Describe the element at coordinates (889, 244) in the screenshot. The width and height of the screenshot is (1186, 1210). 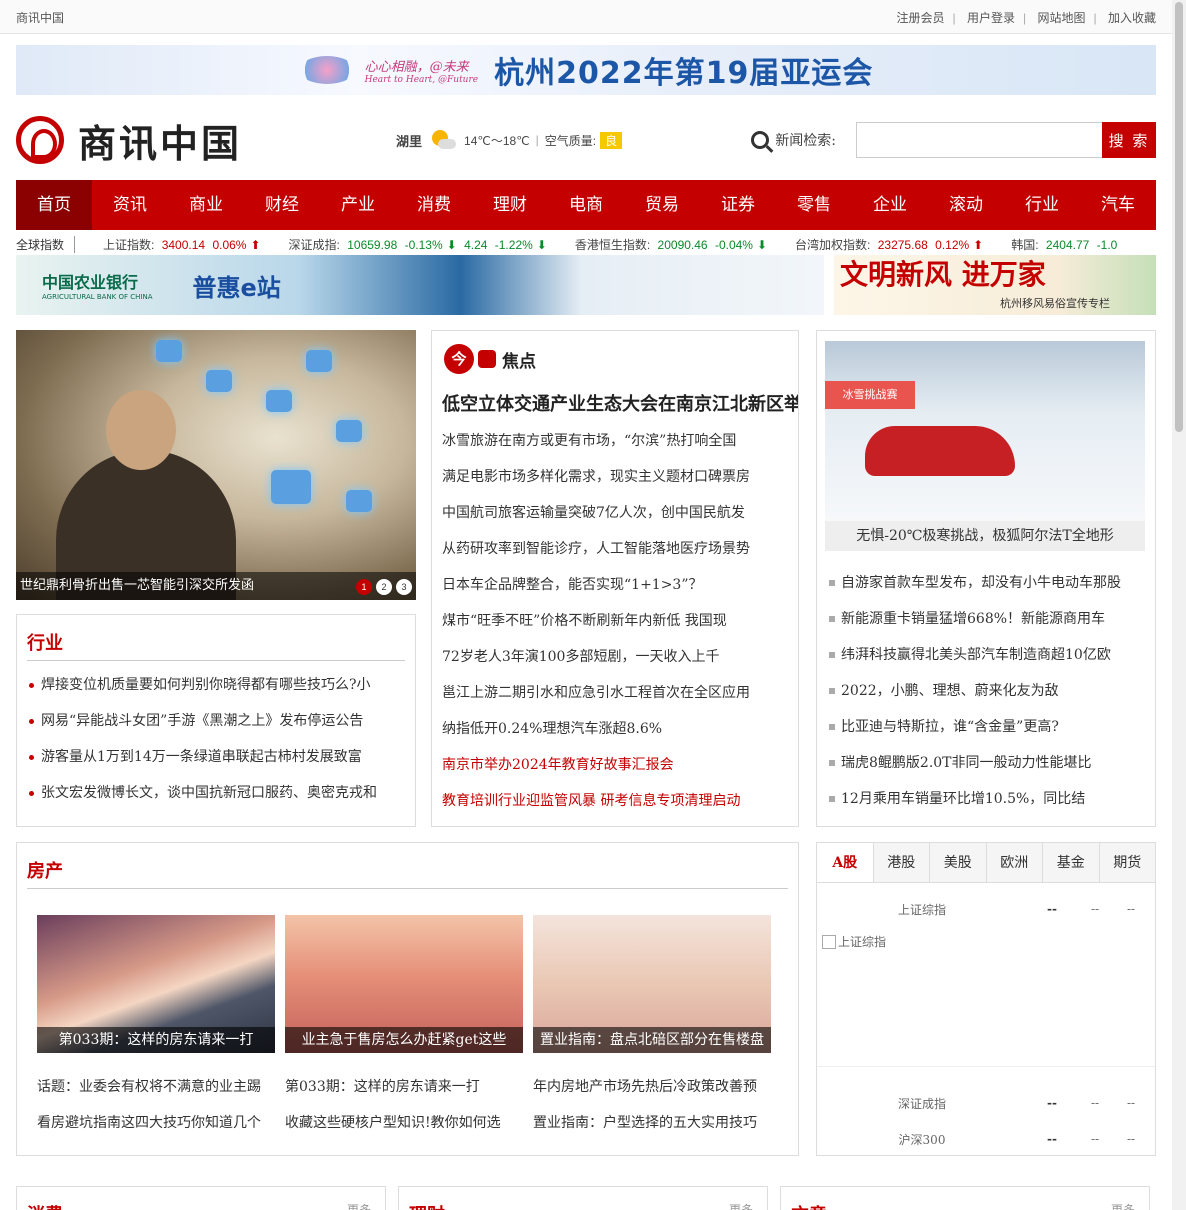
I see `ticker-item: 台湾加权指数: 23275.68 0.12% ⬆` at that location.